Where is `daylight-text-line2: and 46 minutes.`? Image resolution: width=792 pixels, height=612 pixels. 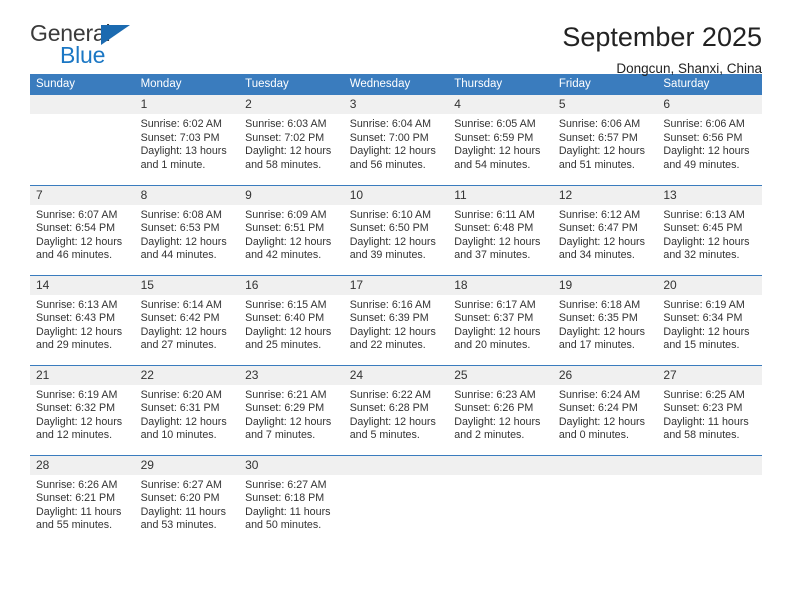
daylight-text-line2: and 46 minutes. is located at coordinates (74, 255).